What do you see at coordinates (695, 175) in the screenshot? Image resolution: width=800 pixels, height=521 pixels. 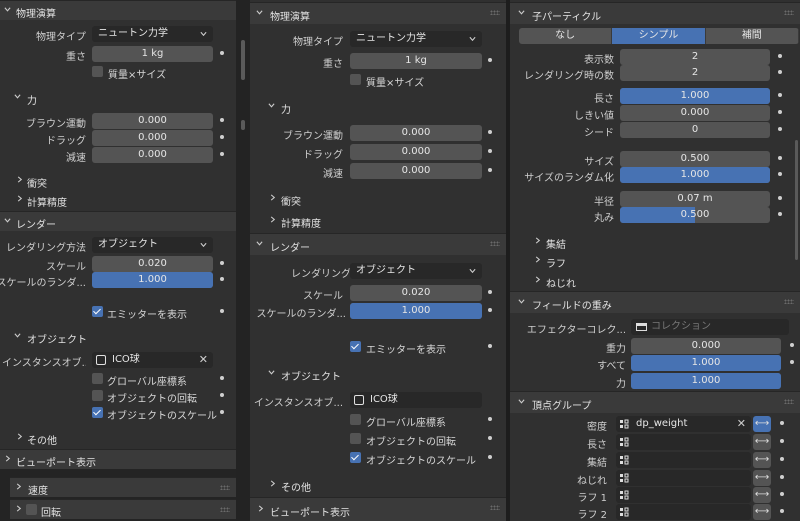 I see `size-rand-slider: 1.000` at bounding box center [695, 175].